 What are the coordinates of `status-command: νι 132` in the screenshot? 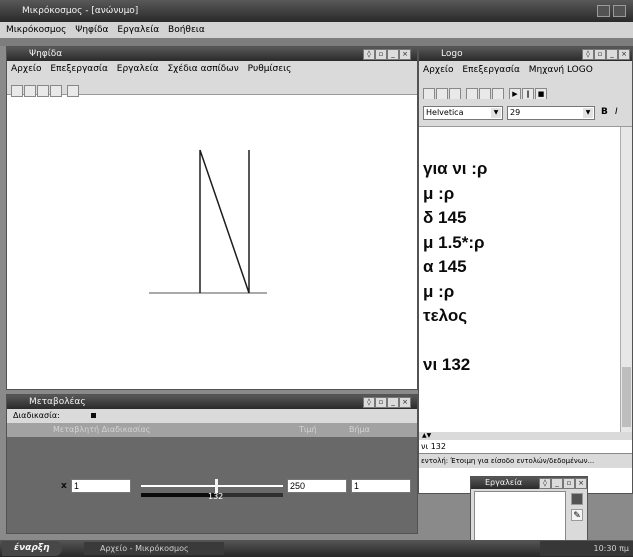 It's located at (433, 446).